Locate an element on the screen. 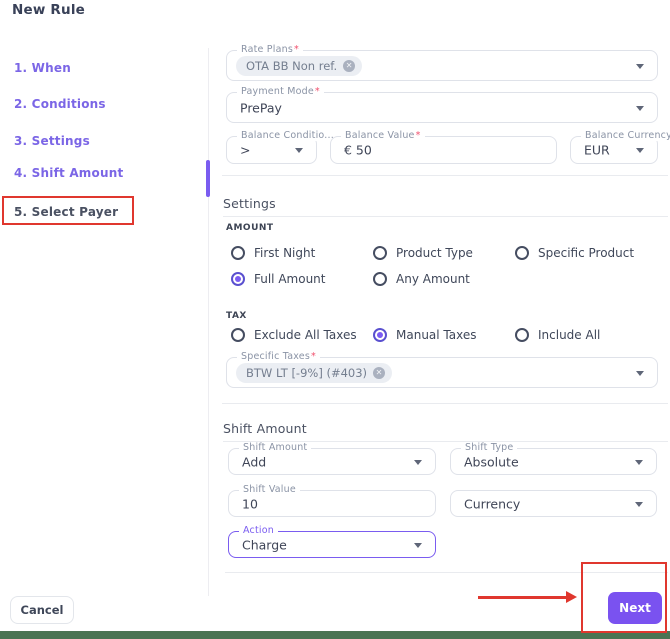  radio-include-all: Include All is located at coordinates (557, 335).